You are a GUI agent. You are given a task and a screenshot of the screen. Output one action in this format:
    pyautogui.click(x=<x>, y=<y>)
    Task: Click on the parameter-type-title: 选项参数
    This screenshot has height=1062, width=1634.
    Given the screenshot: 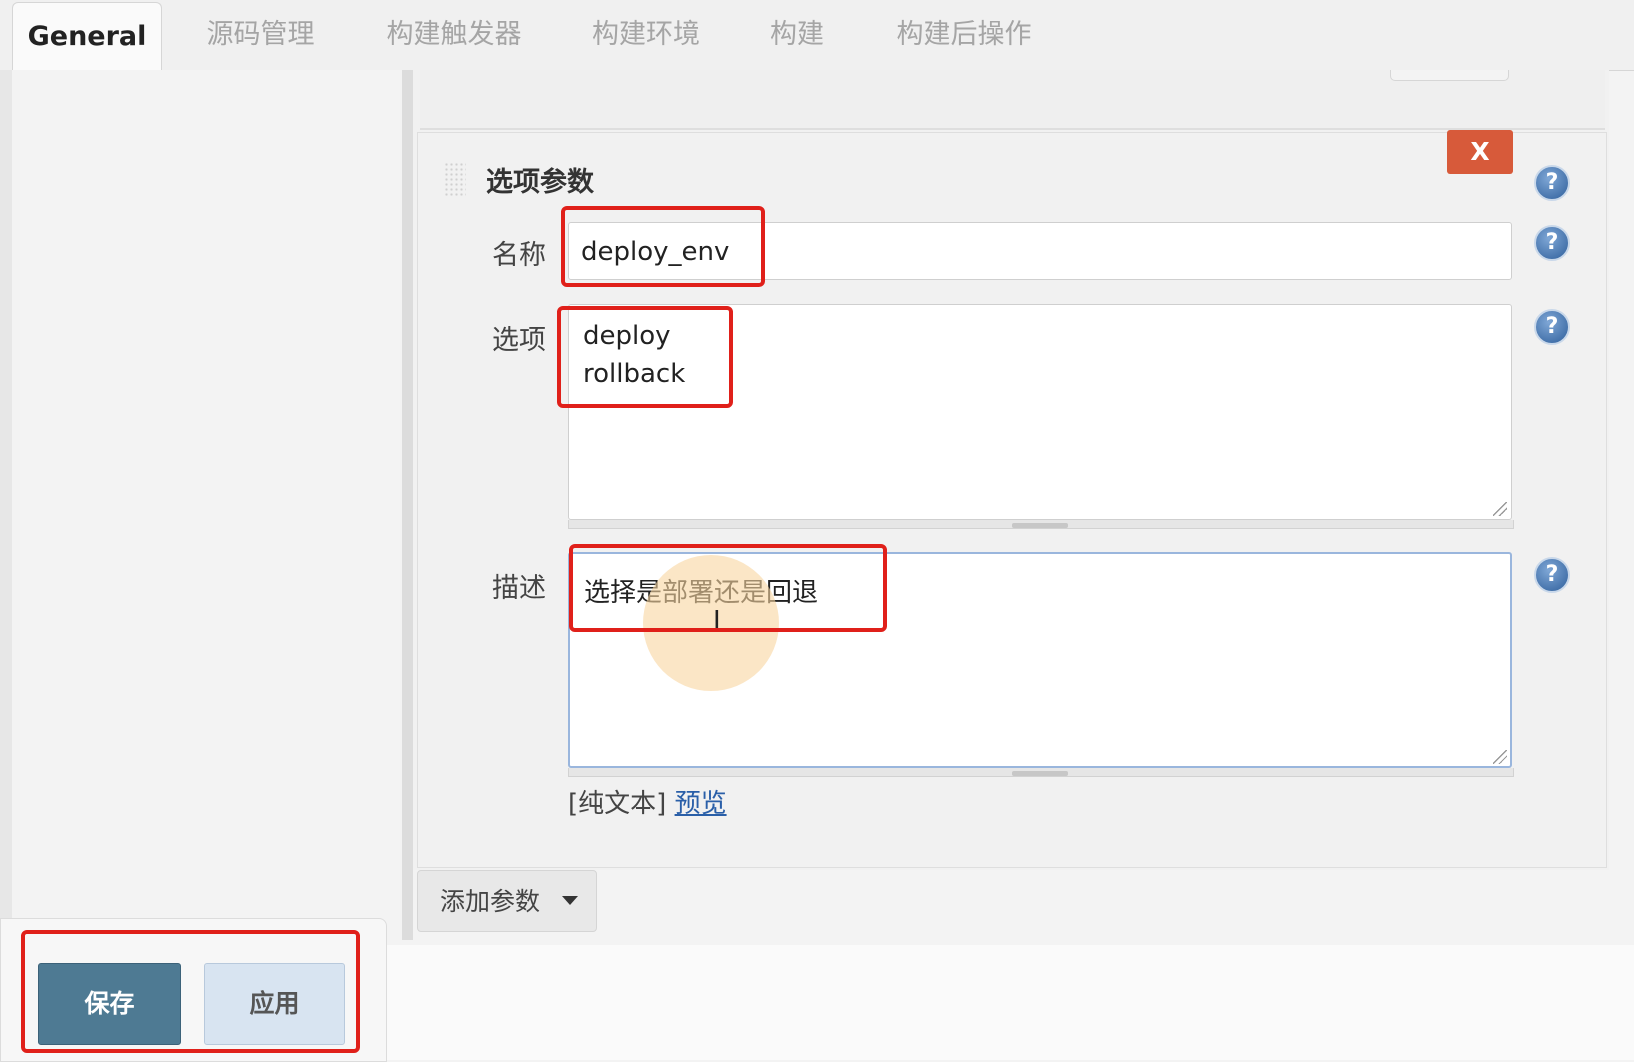 What is the action you would take?
    pyautogui.click(x=540, y=182)
    